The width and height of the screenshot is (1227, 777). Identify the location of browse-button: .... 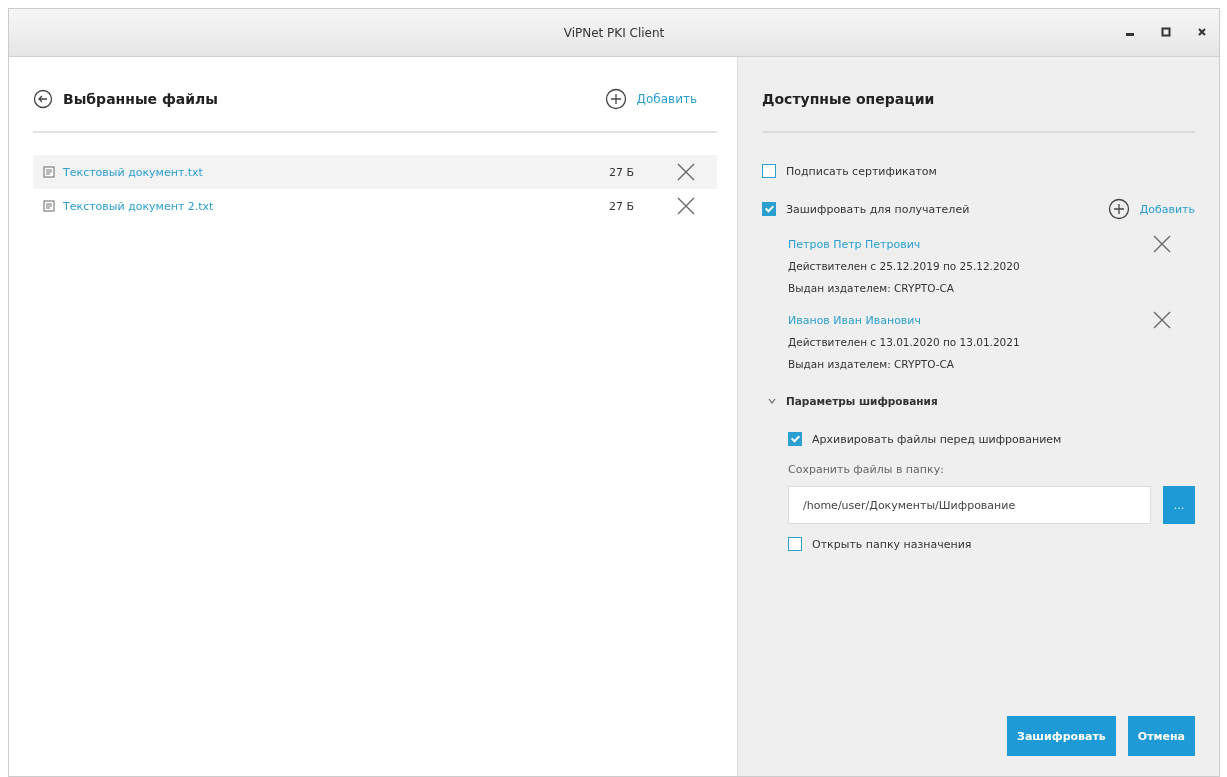
(1179, 505).